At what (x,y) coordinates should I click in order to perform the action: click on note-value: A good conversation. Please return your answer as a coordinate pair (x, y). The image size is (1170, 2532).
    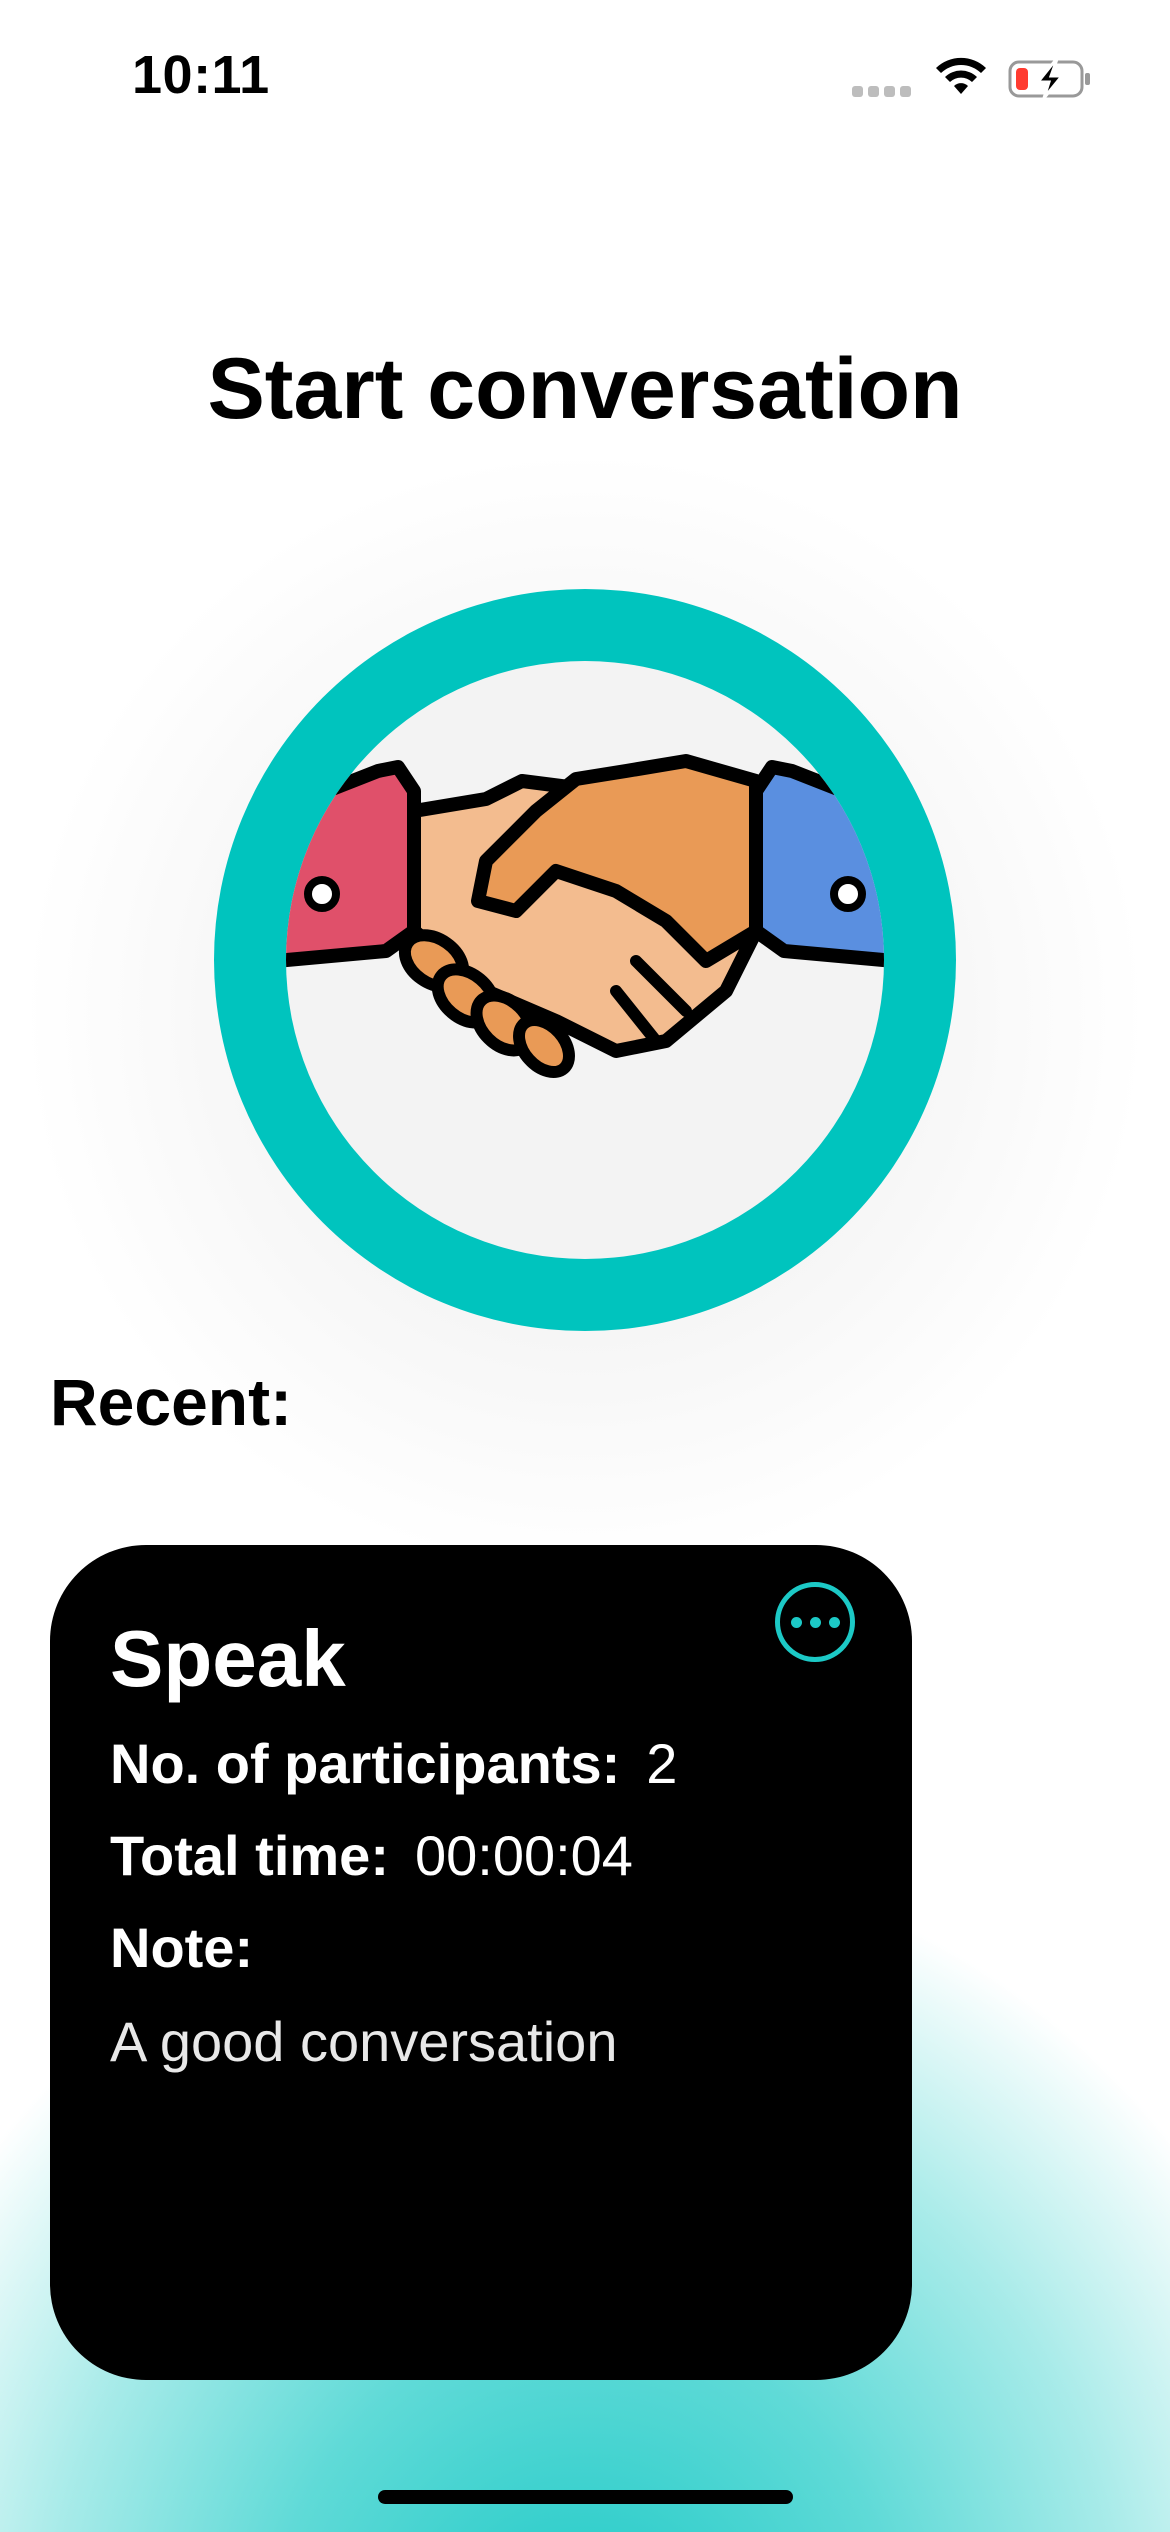
    Looking at the image, I should click on (364, 2041).